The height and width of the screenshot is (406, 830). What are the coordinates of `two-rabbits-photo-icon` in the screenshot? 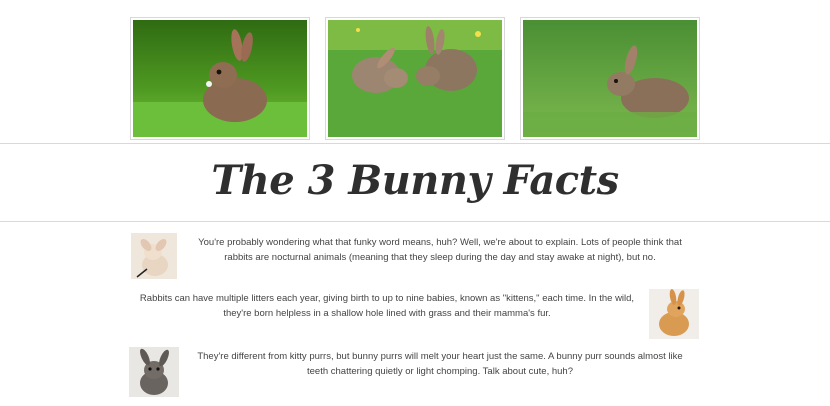 It's located at (415, 78).